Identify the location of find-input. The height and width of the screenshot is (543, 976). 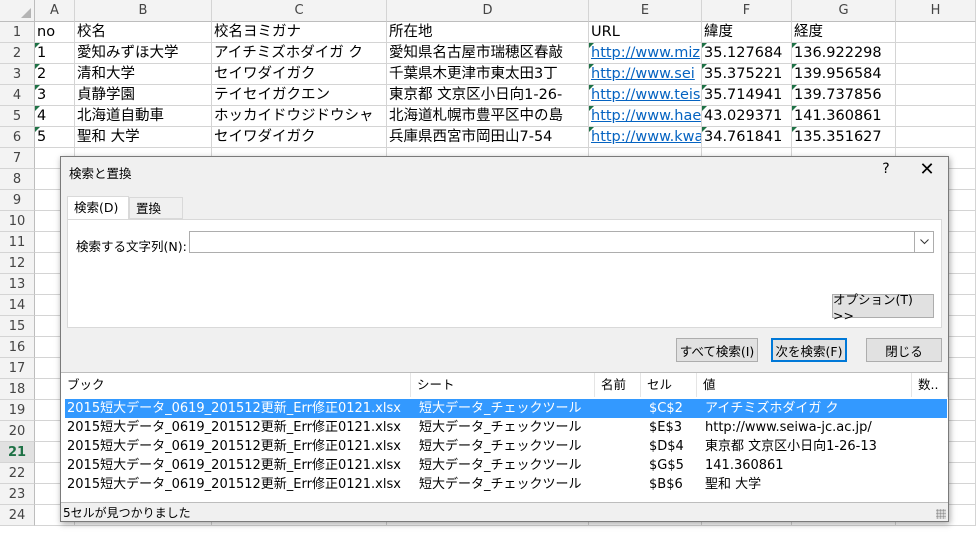
(561, 242).